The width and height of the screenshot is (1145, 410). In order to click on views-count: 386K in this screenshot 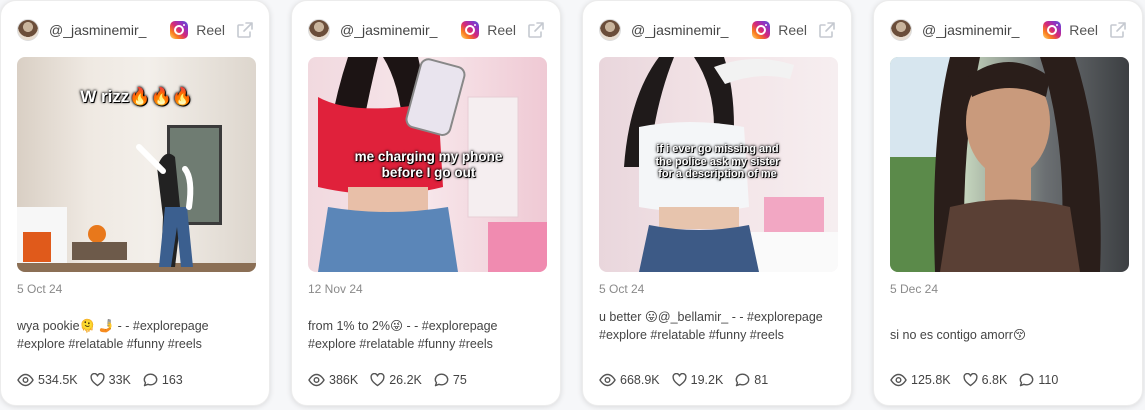, I will do `click(344, 380)`.